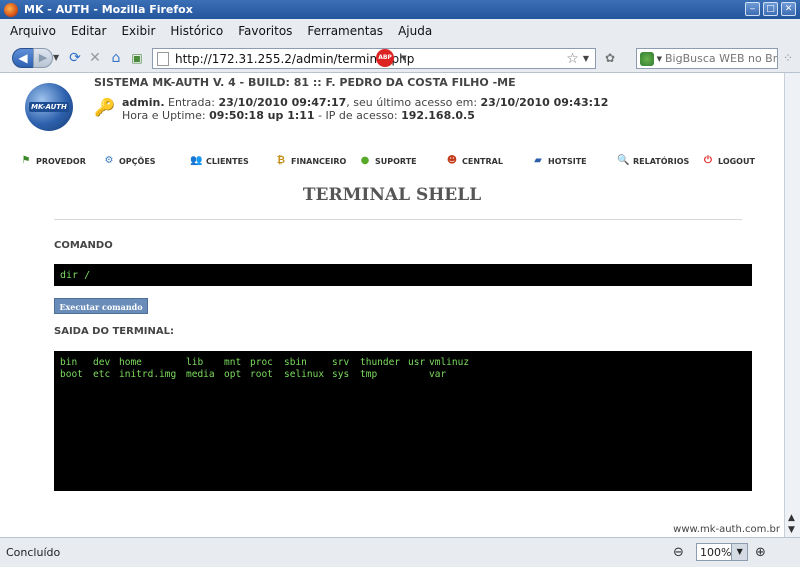  I want to click on money-icon: ₿, so click(281, 160).